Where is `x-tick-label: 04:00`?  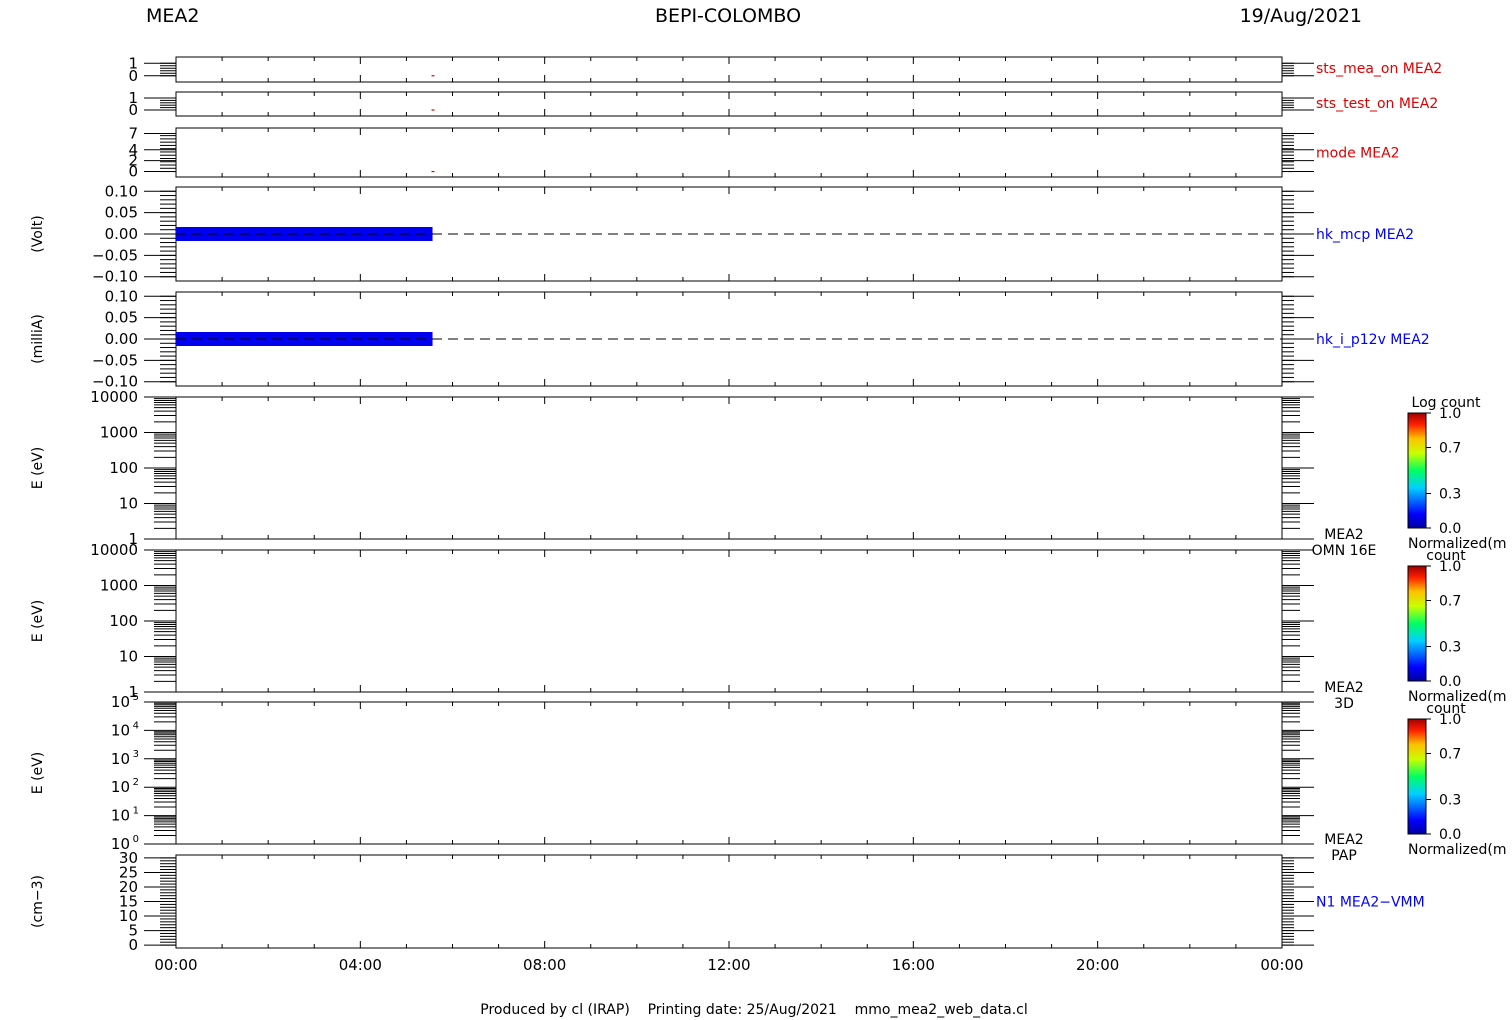 x-tick-label: 04:00 is located at coordinates (360, 965).